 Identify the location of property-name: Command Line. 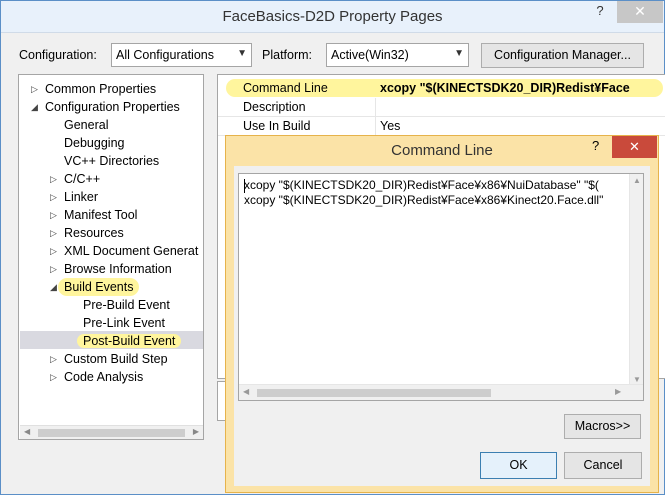
(285, 88).